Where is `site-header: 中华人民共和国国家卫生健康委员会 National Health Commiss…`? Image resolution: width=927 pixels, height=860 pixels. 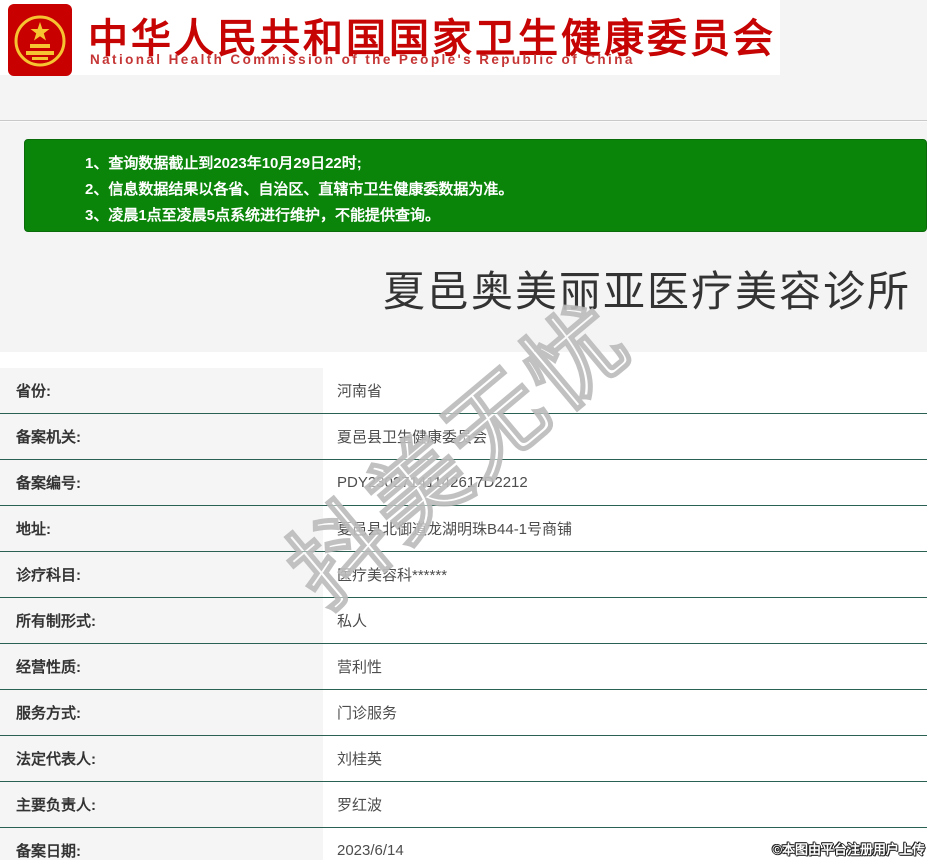
site-header: 中华人民共和国国家卫生健康委员会 National Health Commiss… is located at coordinates (390, 38).